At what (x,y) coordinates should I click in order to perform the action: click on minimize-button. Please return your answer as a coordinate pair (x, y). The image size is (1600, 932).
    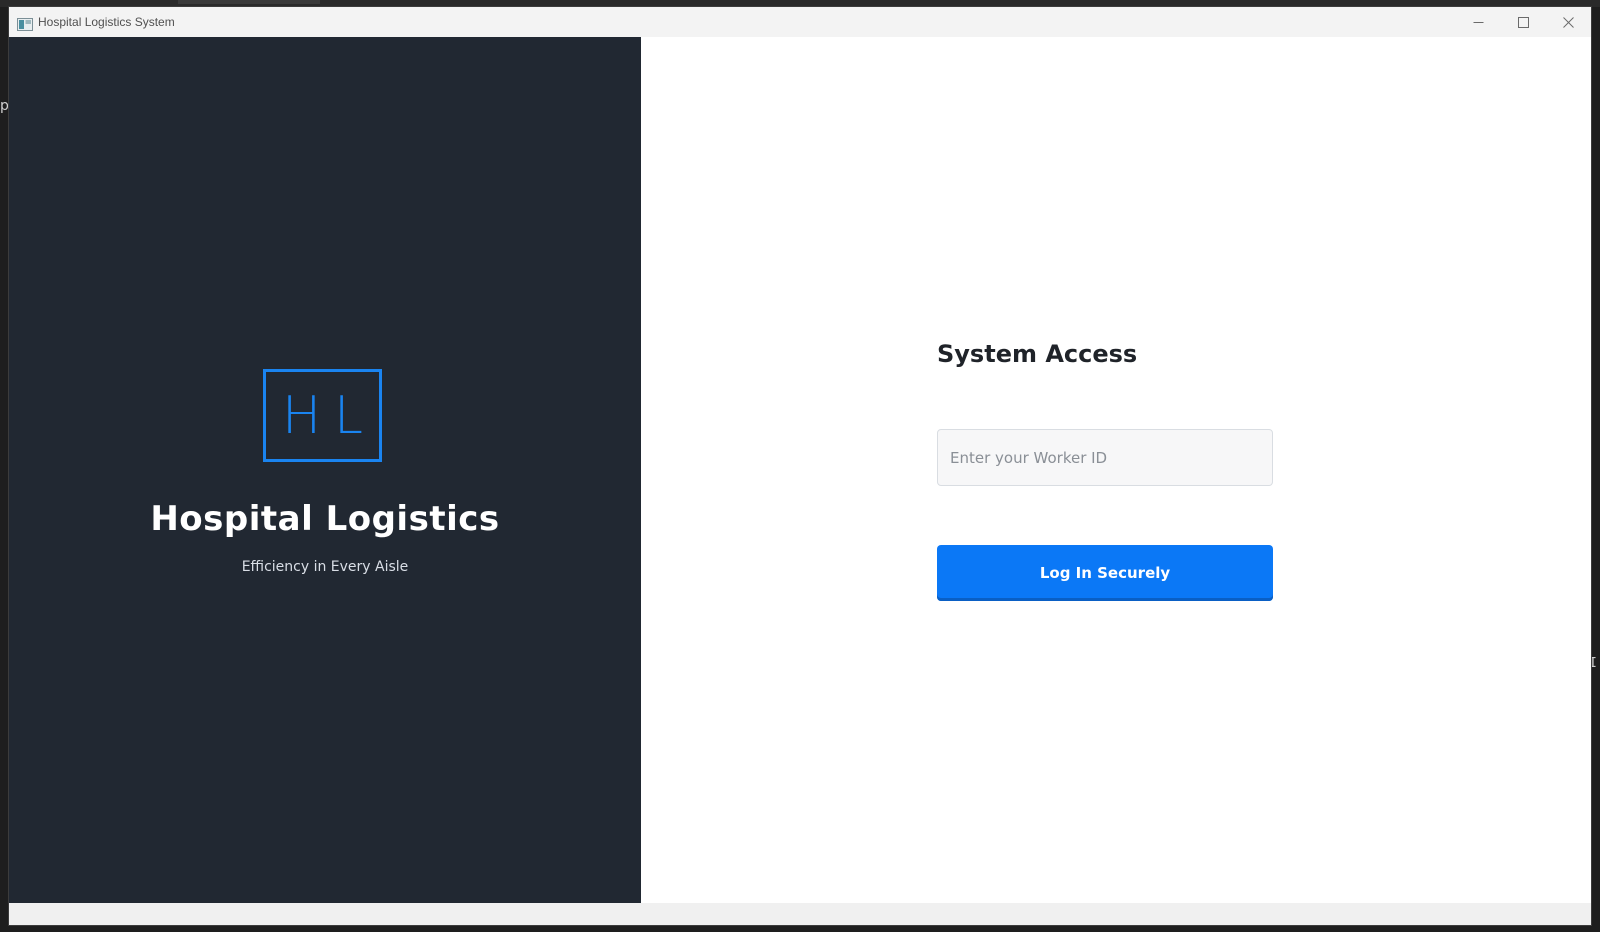
    Looking at the image, I should click on (1478, 22).